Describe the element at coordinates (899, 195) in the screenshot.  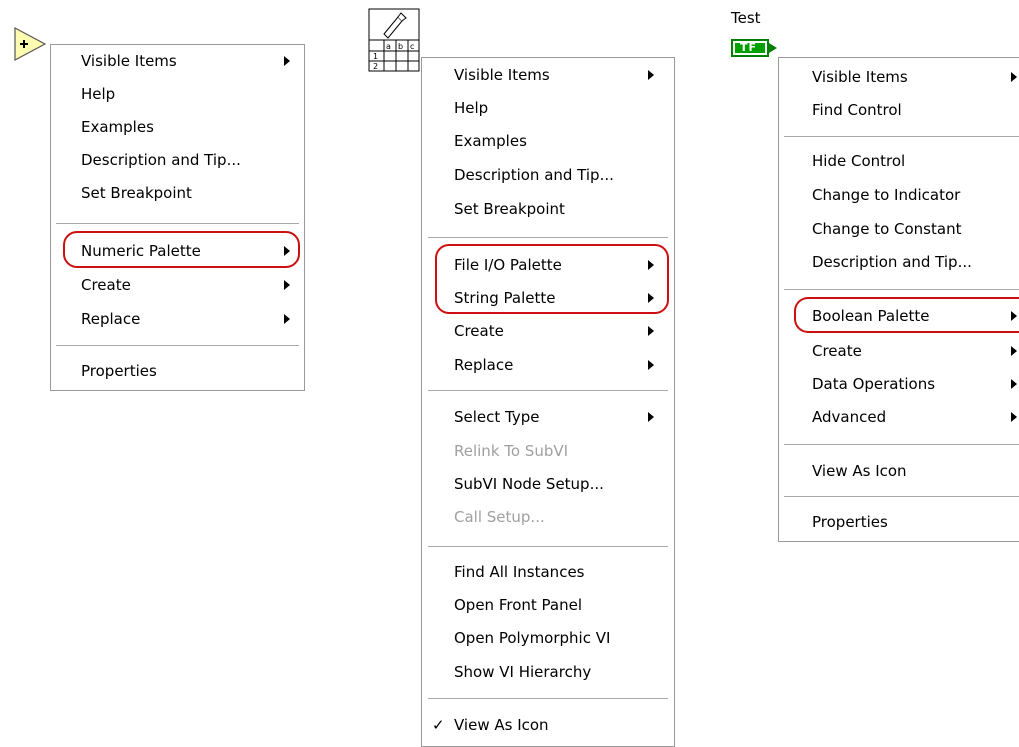
I see `menu-item-change-to-indicator: Change to Indicator` at that location.